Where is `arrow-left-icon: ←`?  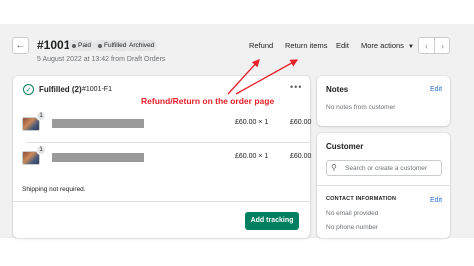 arrow-left-icon: ← is located at coordinates (20, 45).